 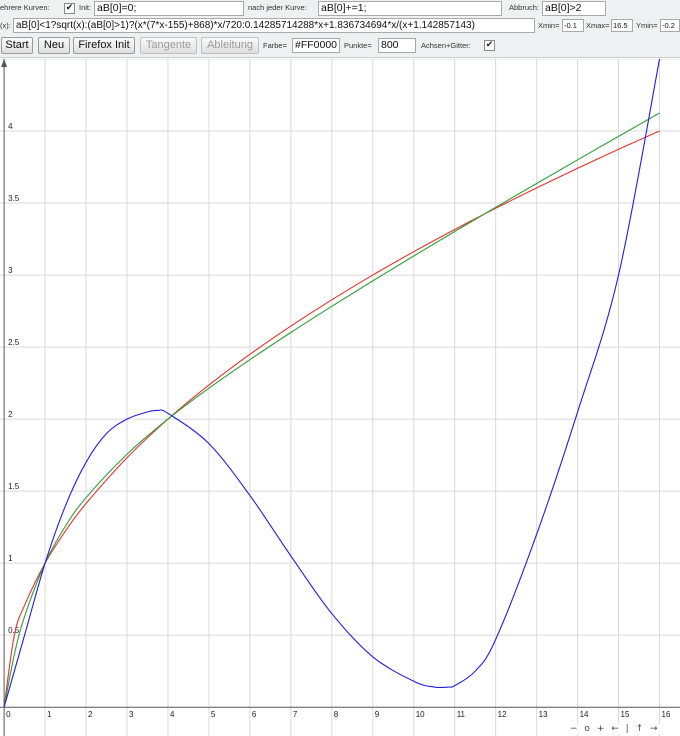 What do you see at coordinates (601, 729) in the screenshot?
I see `zoom-in-control: +` at bounding box center [601, 729].